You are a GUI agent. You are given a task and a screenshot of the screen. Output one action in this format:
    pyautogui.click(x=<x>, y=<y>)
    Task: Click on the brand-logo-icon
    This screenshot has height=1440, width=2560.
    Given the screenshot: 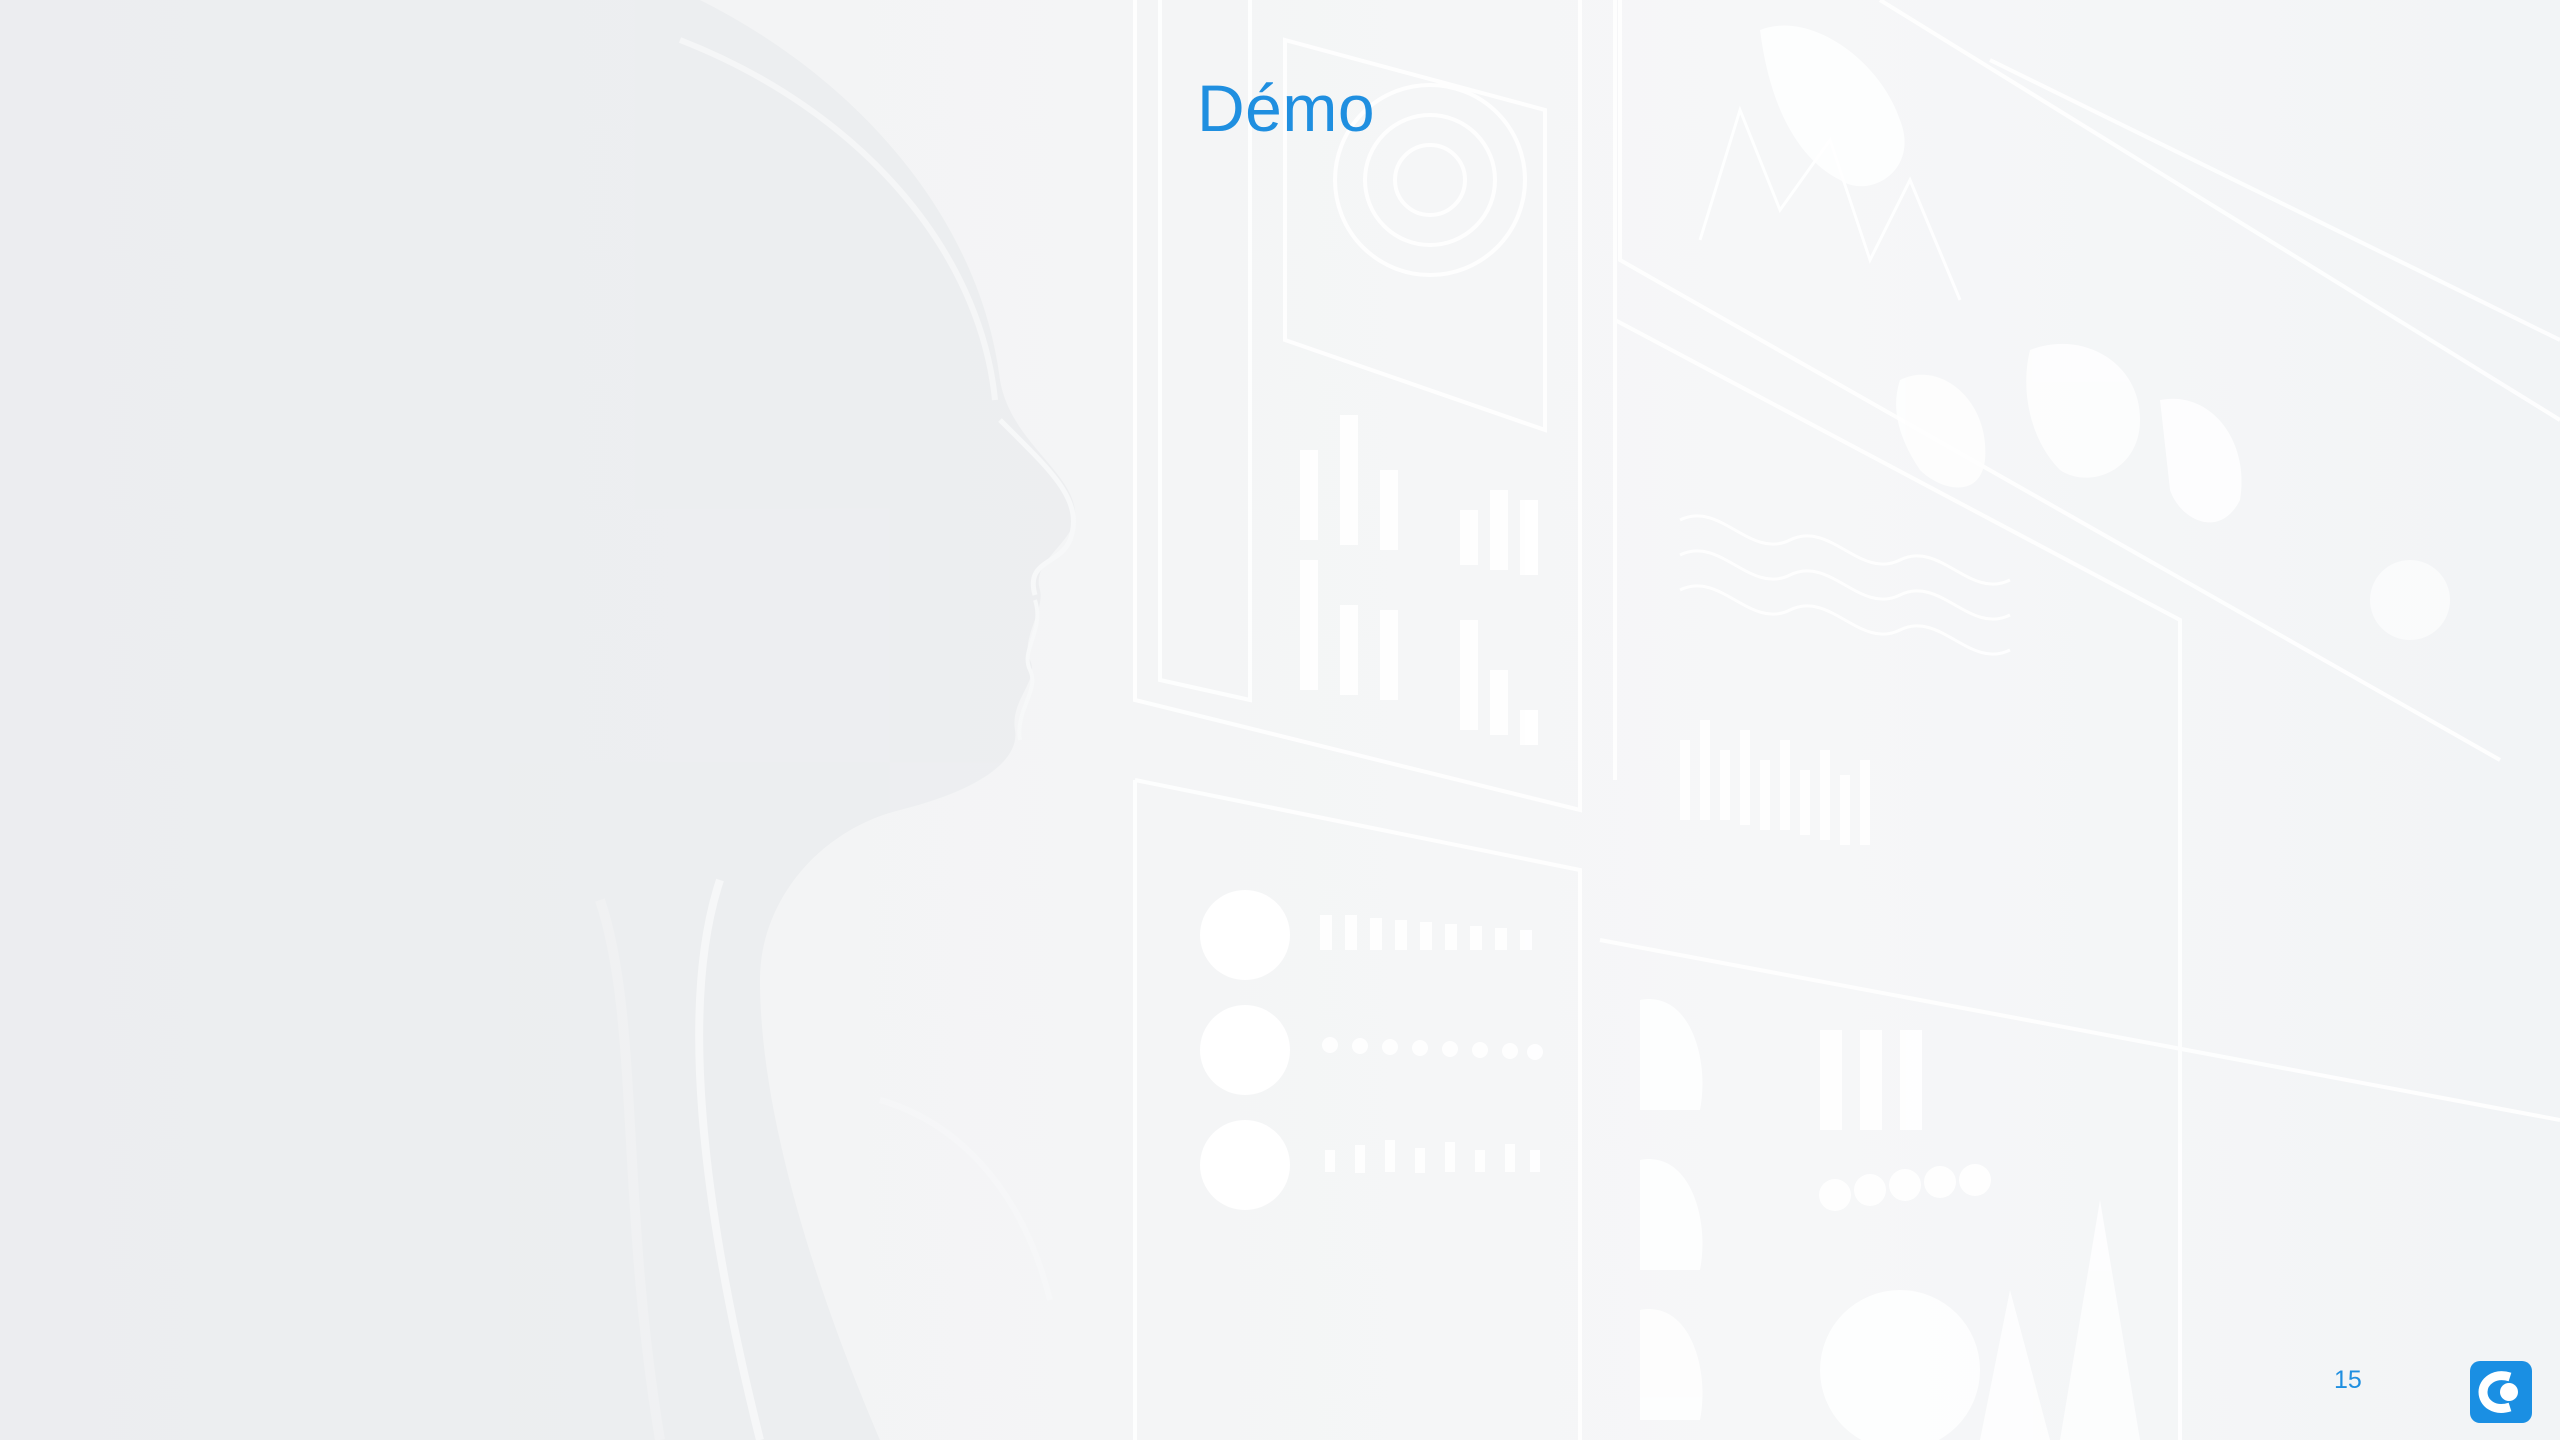 What is the action you would take?
    pyautogui.click(x=2501, y=1392)
    